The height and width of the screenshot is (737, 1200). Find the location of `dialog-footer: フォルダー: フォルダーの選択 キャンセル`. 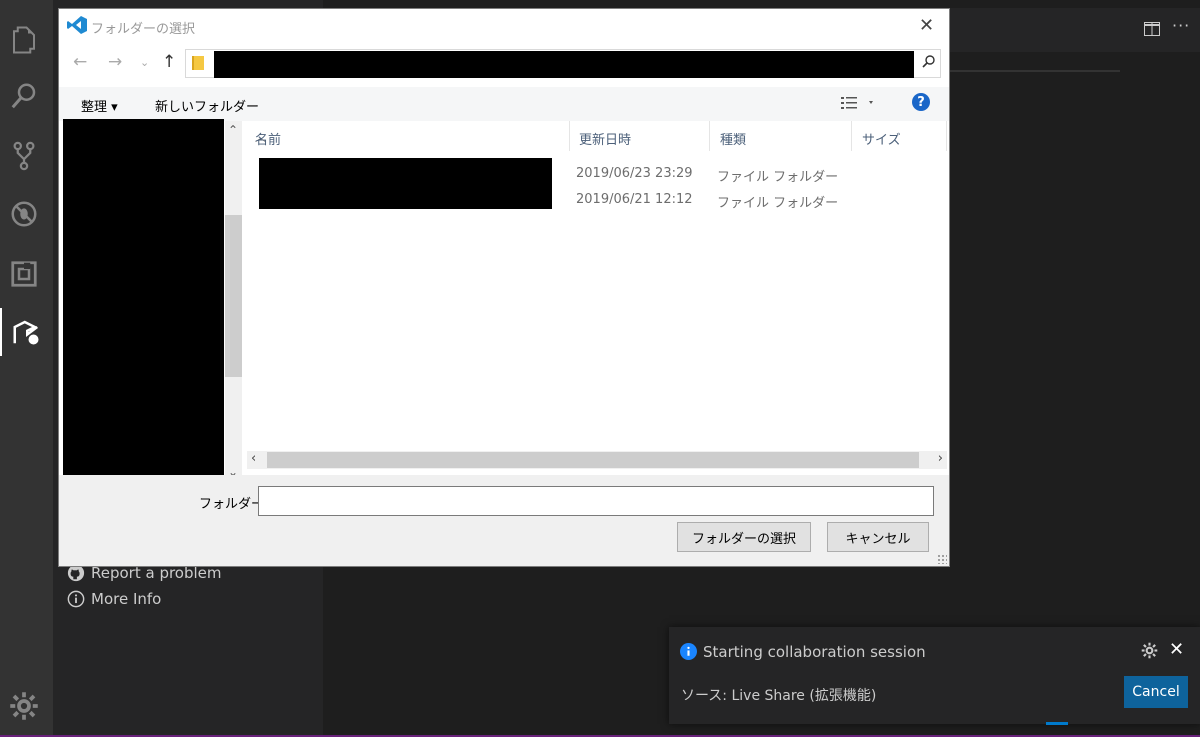

dialog-footer: フォルダー: フォルダーの選択 キャンセル is located at coordinates (504, 520).